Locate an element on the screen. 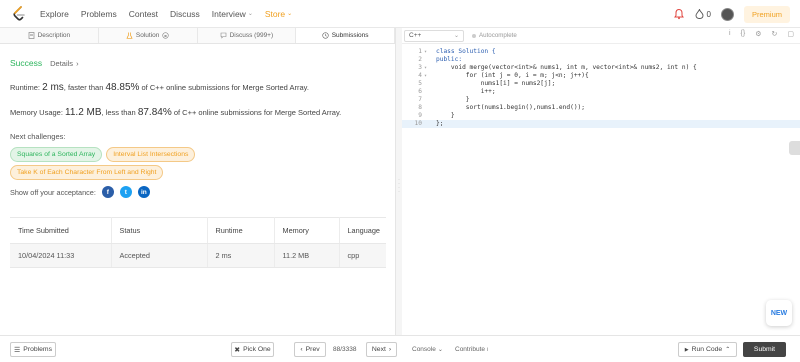 Image resolution: width=800 pixels, height=362 pixels. code-text: }; is located at coordinates (440, 123).